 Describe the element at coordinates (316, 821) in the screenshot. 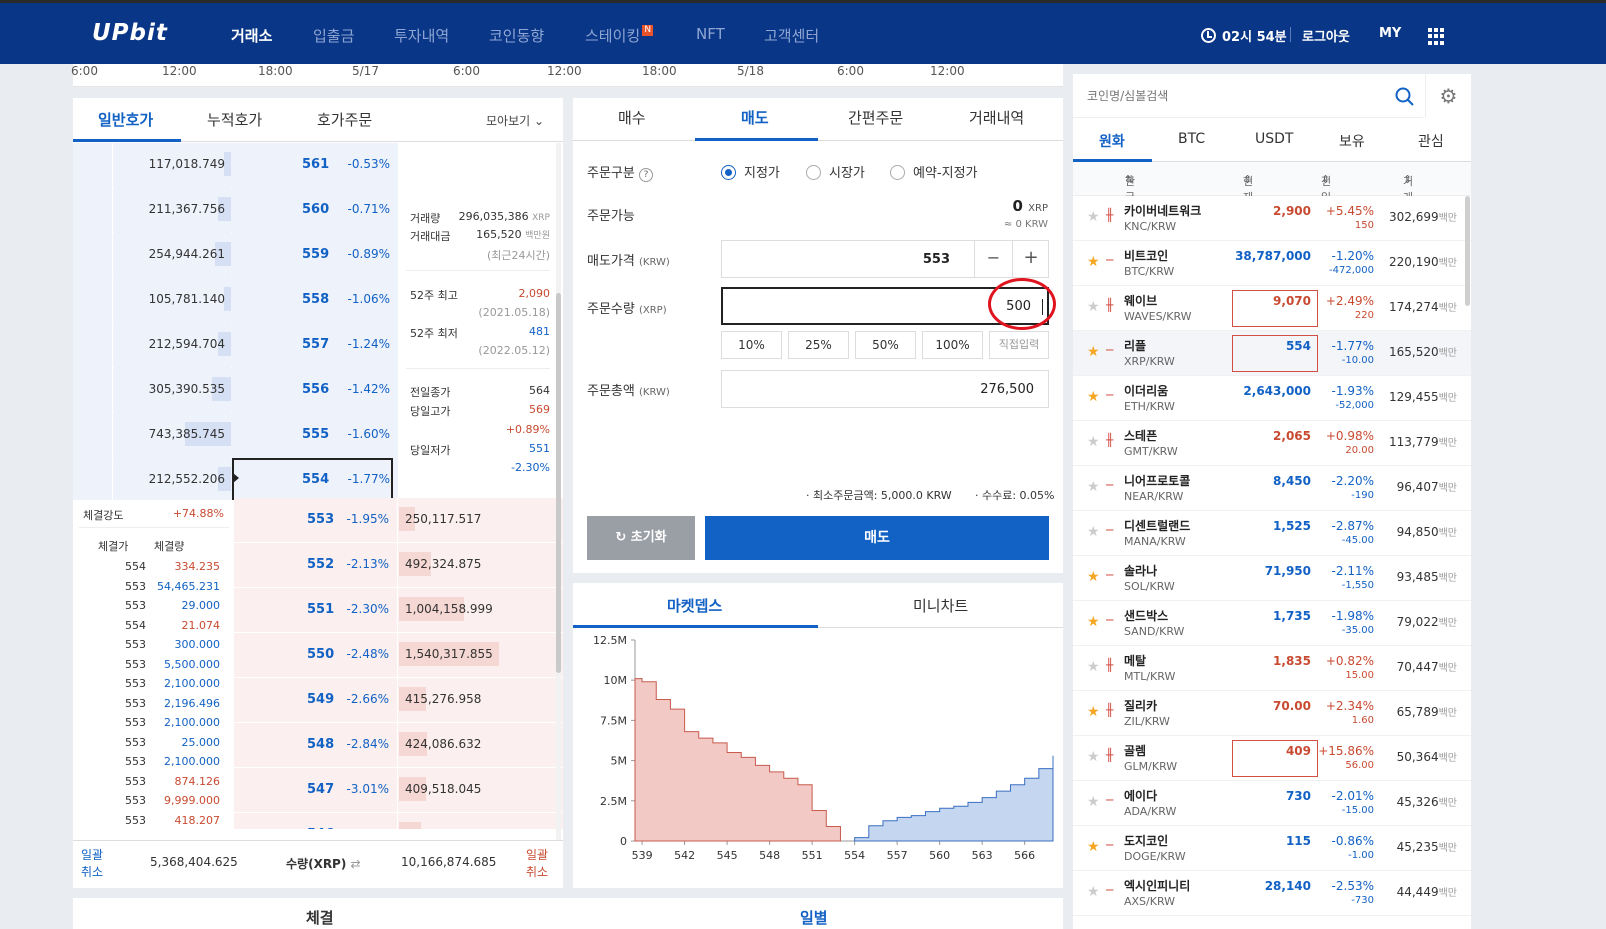

I see `bid-price-cell: 546 -3.19%` at that location.